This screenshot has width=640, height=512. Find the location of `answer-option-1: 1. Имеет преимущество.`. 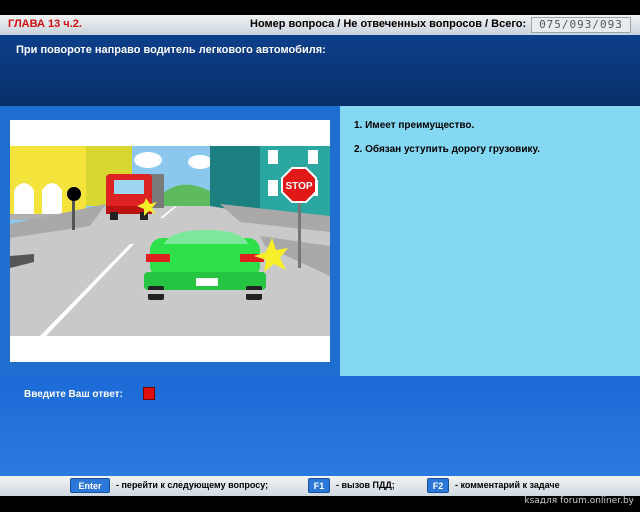

answer-option-1: 1. Имеет преимущество. is located at coordinates (414, 125).